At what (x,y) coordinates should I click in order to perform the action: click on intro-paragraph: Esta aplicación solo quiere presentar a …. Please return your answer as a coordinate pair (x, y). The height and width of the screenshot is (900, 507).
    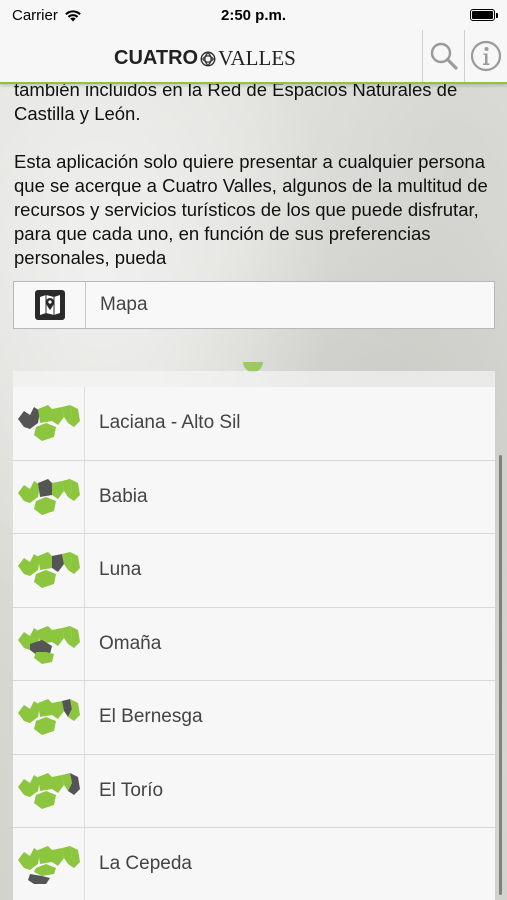
    Looking at the image, I should click on (251, 209).